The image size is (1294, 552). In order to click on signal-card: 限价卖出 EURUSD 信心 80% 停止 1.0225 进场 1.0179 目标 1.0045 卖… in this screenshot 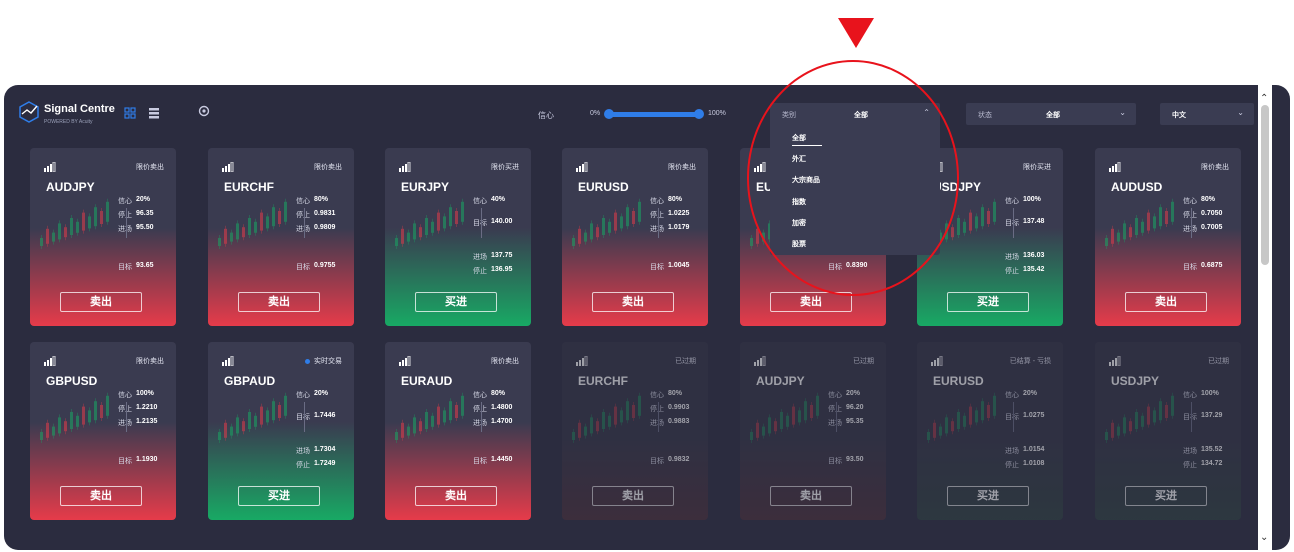, I will do `click(635, 237)`.